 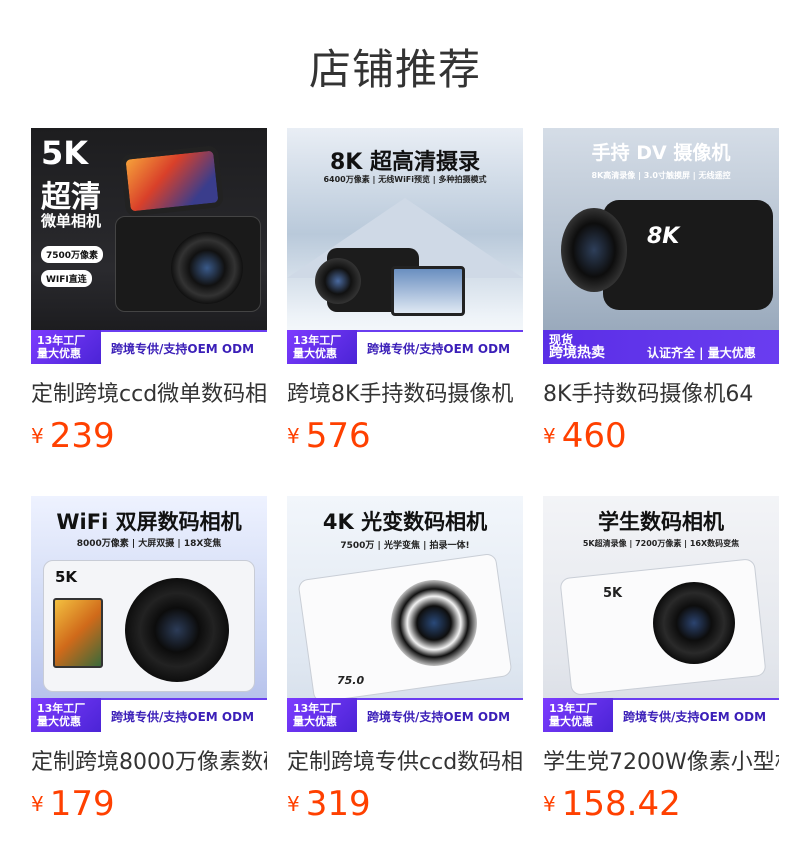 I want to click on product-price: ¥460, so click(x=585, y=436).